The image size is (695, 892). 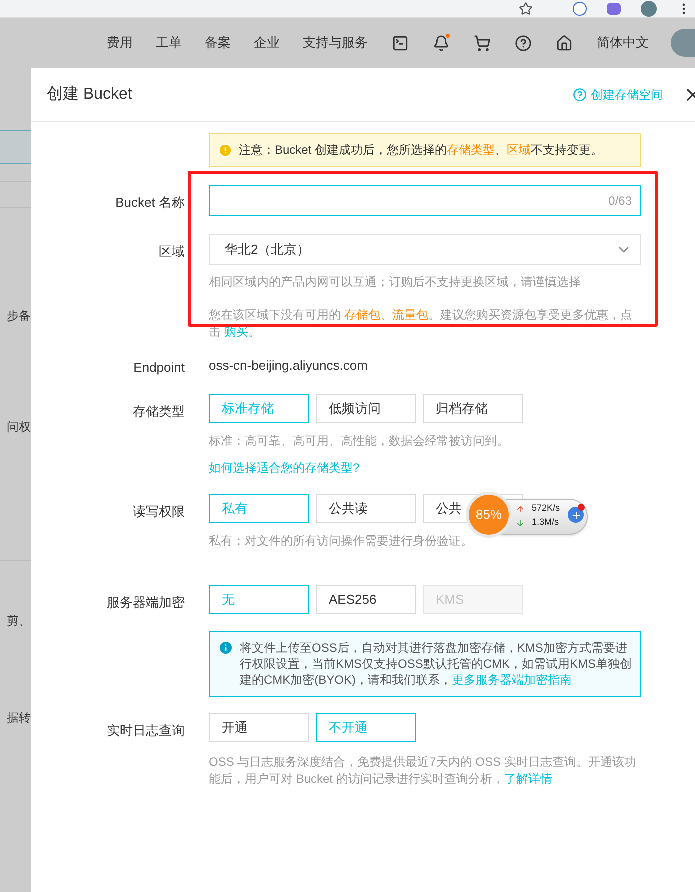 I want to click on field-label: 实时日志查询, so click(x=146, y=730).